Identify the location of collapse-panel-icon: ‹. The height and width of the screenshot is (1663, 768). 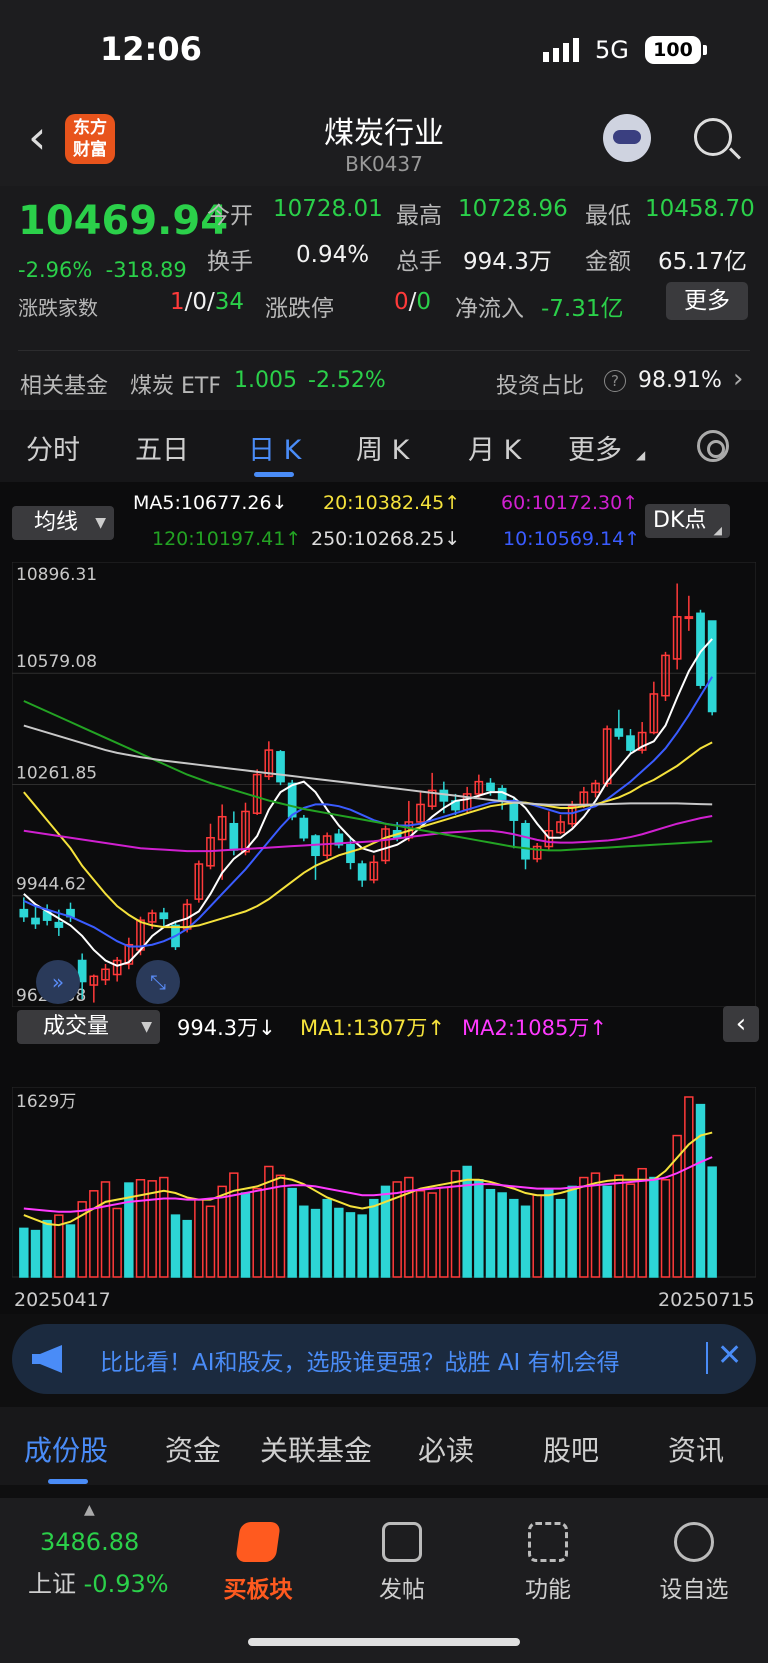
(741, 1024).